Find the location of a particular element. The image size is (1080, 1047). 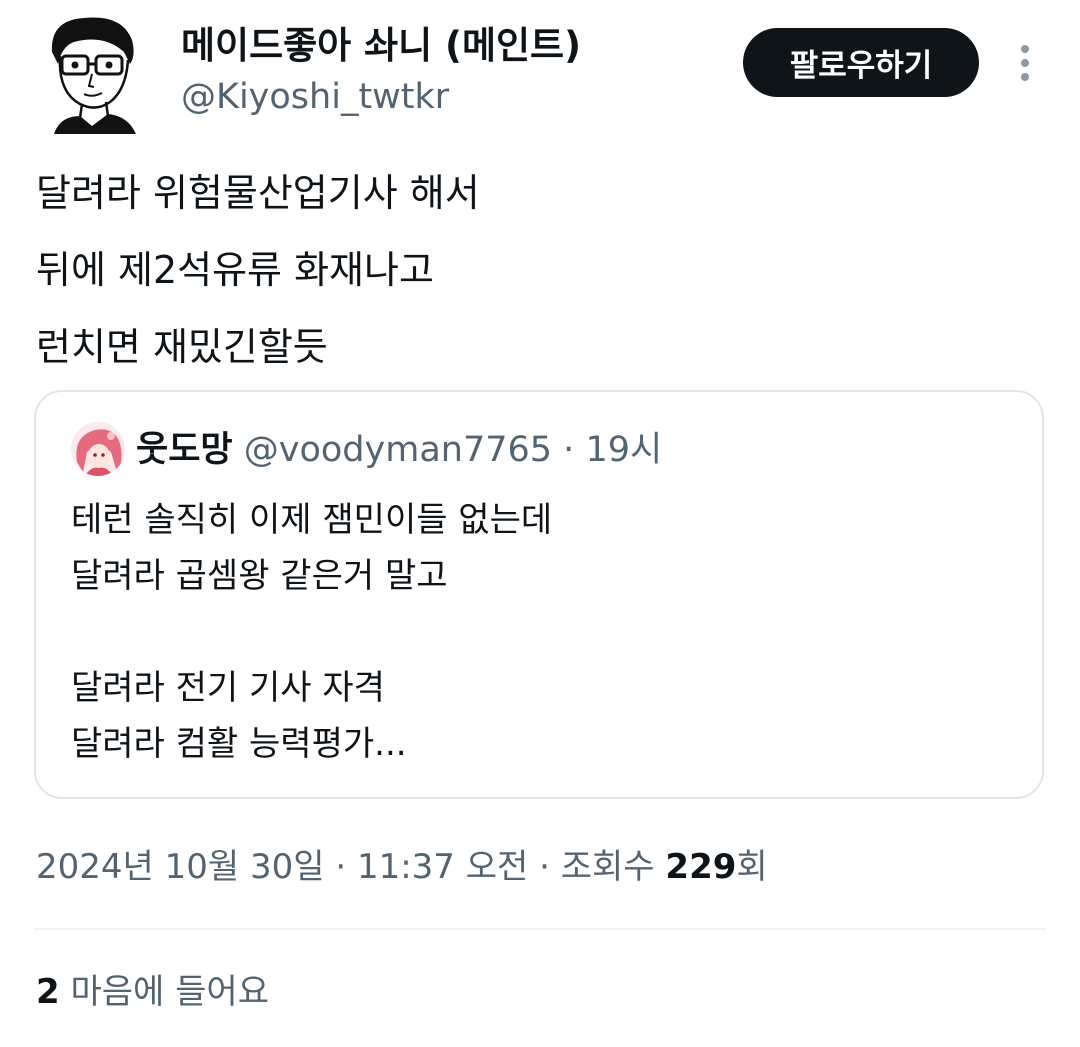

views-count: 229 is located at coordinates (701, 867).